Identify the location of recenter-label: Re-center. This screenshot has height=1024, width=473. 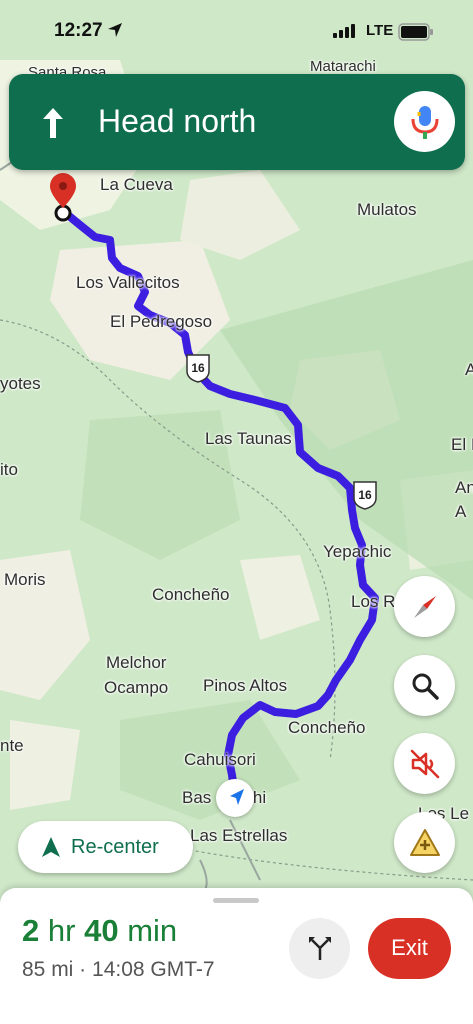
(115, 847).